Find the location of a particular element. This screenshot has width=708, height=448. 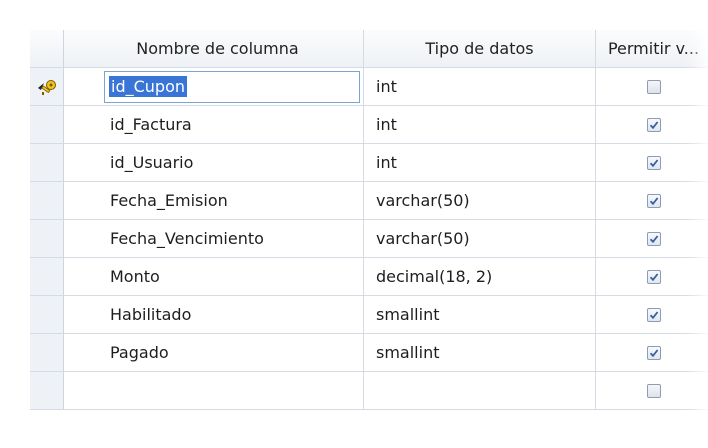

column-name-cell: Monto is located at coordinates (214, 277).